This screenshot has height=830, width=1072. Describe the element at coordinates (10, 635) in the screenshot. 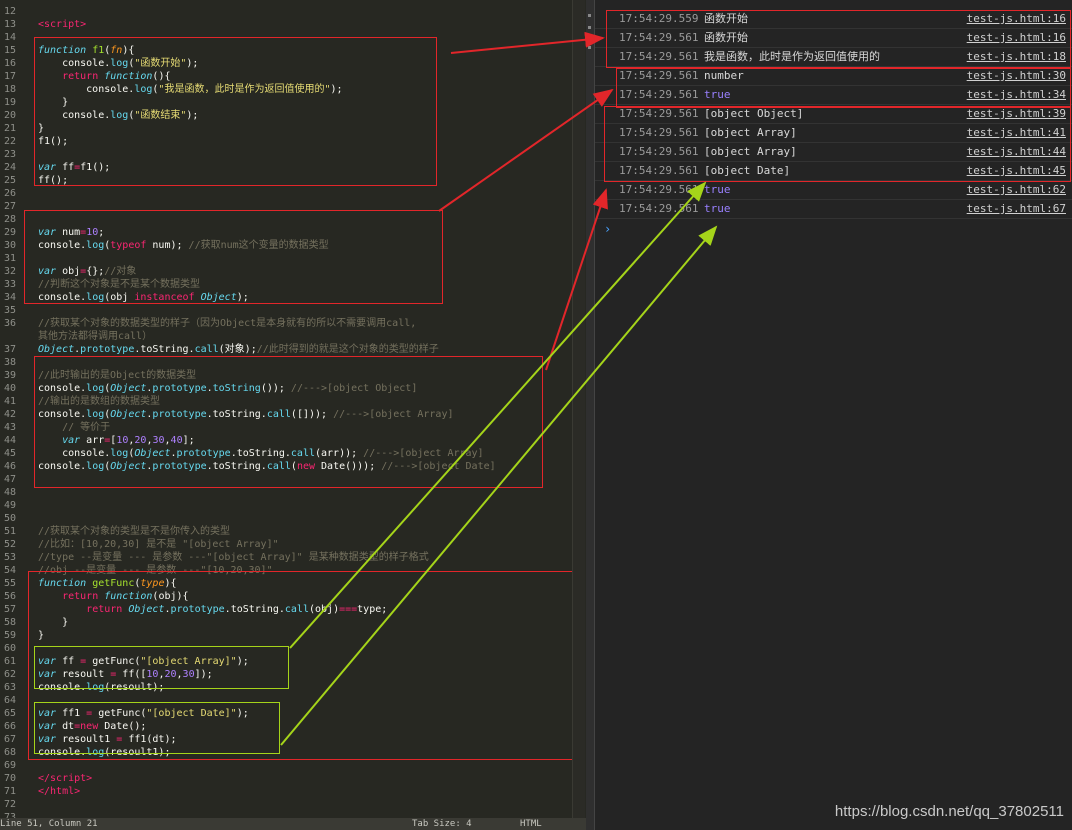

I see `line-number: 59` at that location.